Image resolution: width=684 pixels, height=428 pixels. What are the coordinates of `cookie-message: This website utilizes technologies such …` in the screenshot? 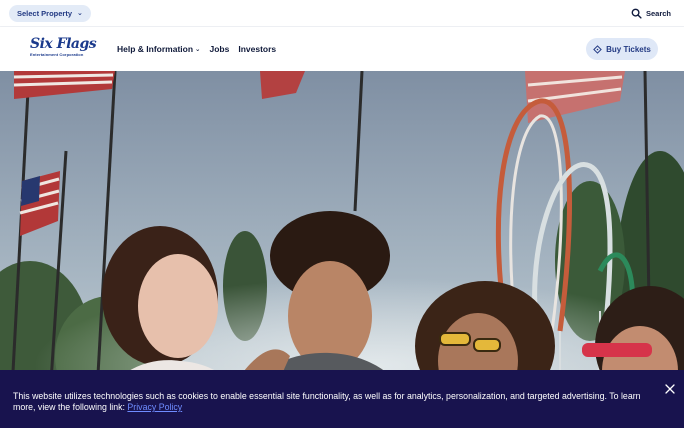 It's located at (333, 402).